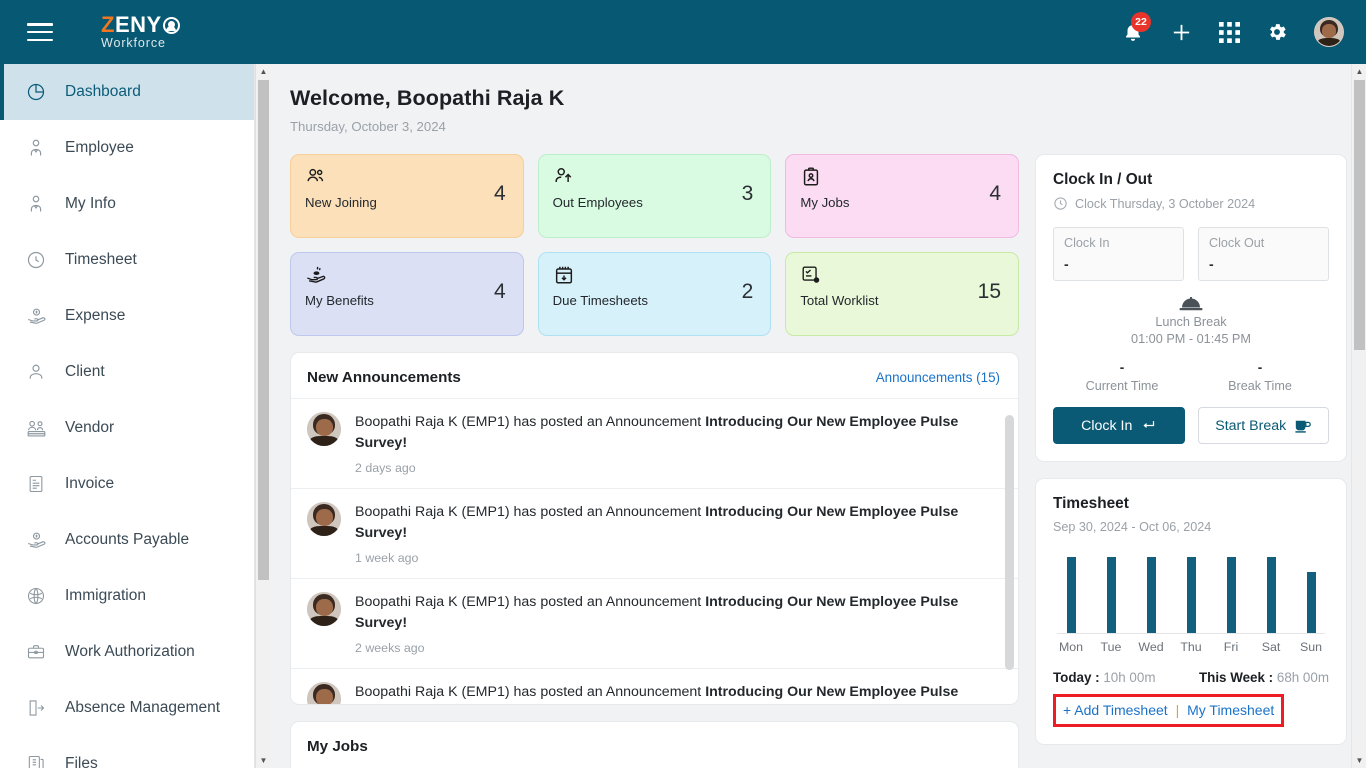 The width and height of the screenshot is (1366, 768). What do you see at coordinates (127, 484) in the screenshot?
I see `sidebar-item-invoice: Invoice` at bounding box center [127, 484].